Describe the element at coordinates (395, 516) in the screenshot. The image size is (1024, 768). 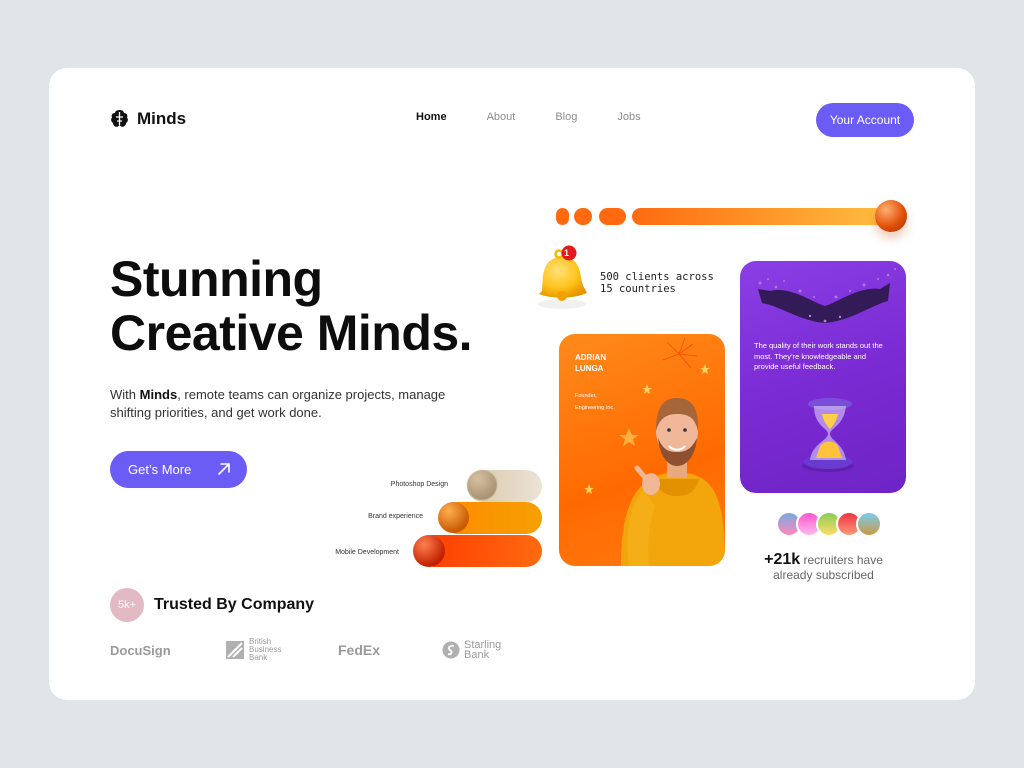
I see `skill-label-brand: Brand experience` at that location.